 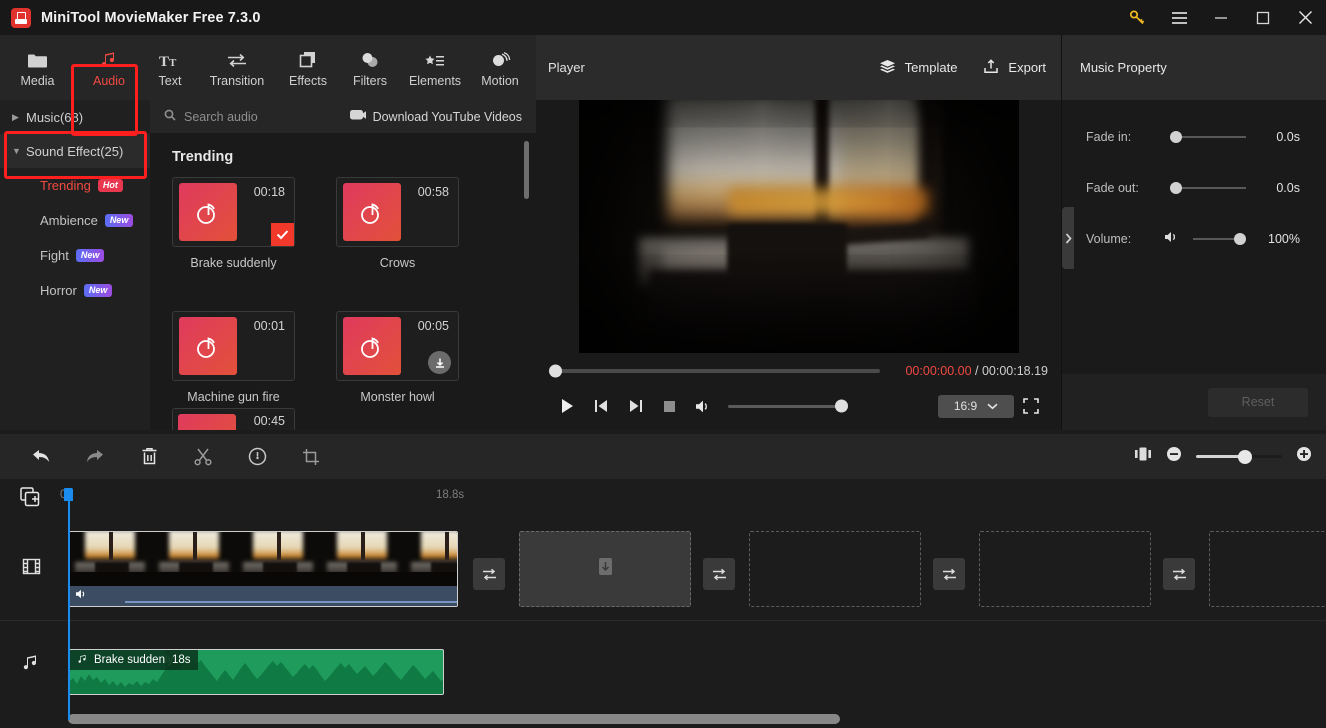 I want to click on delete-icon, so click(x=149, y=456).